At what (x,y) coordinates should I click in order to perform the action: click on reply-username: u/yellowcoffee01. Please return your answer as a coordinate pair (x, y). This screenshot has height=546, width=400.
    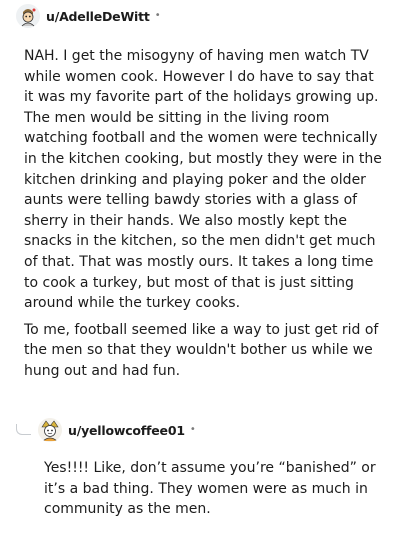
    Looking at the image, I should click on (126, 430).